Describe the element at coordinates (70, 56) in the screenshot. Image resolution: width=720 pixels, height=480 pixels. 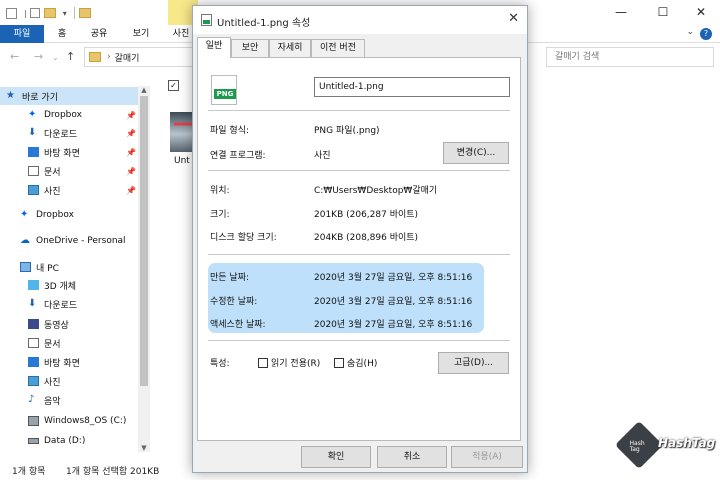
I see `up-arrow-icon: ↑` at that location.